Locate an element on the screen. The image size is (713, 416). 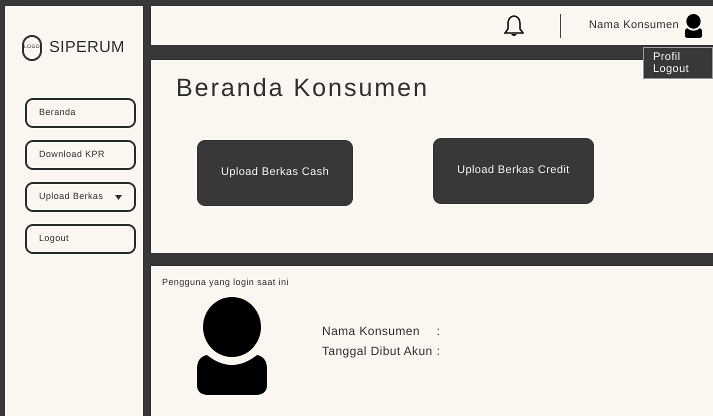
sidebar-item: Download KPR is located at coordinates (80, 155).